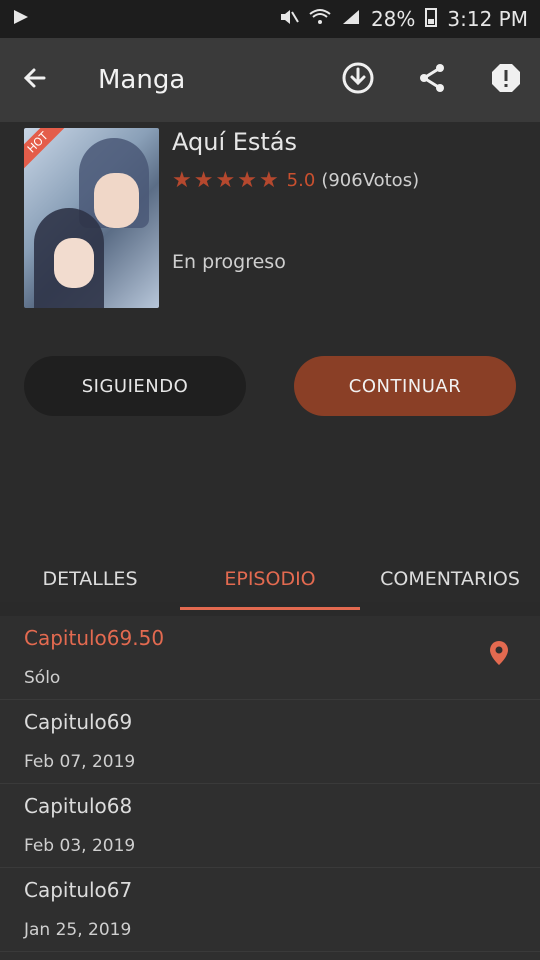  I want to click on episode-date: Feb 07, 2019, so click(80, 762).